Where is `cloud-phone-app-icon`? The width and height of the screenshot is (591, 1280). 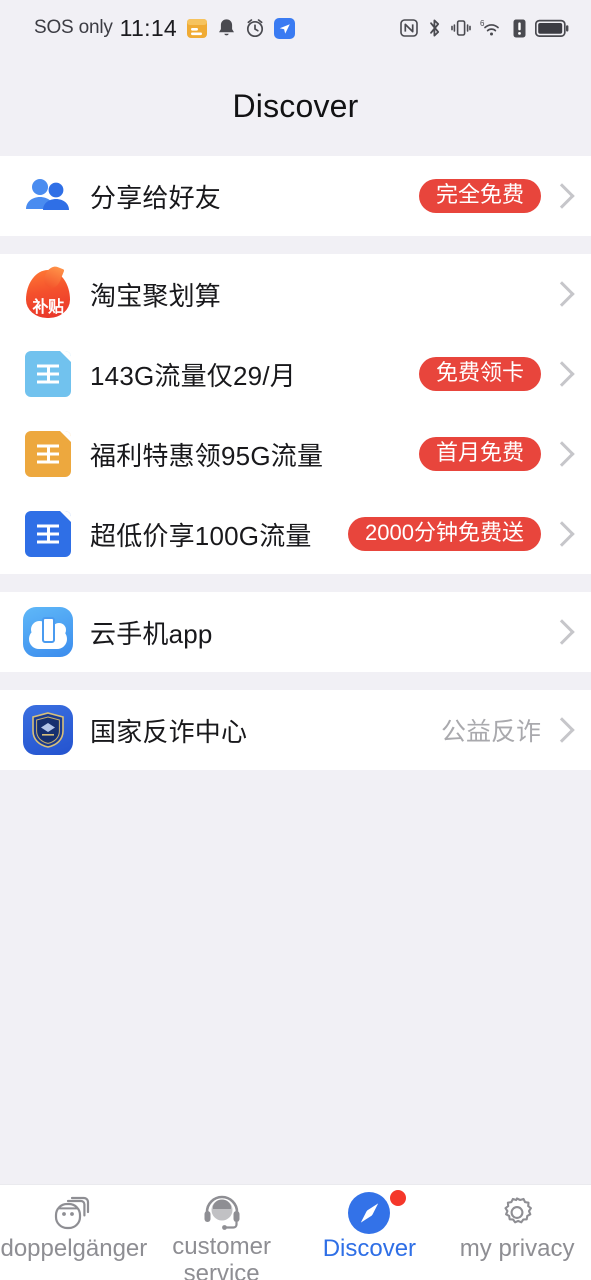 cloud-phone-app-icon is located at coordinates (48, 632).